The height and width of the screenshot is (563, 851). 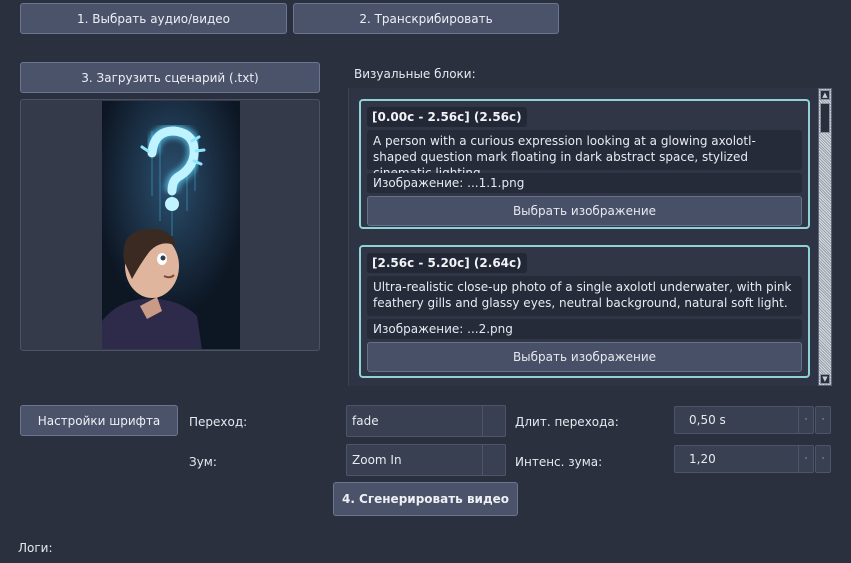 I want to click on block-image-path: Изображение: ...2.png, so click(x=584, y=329).